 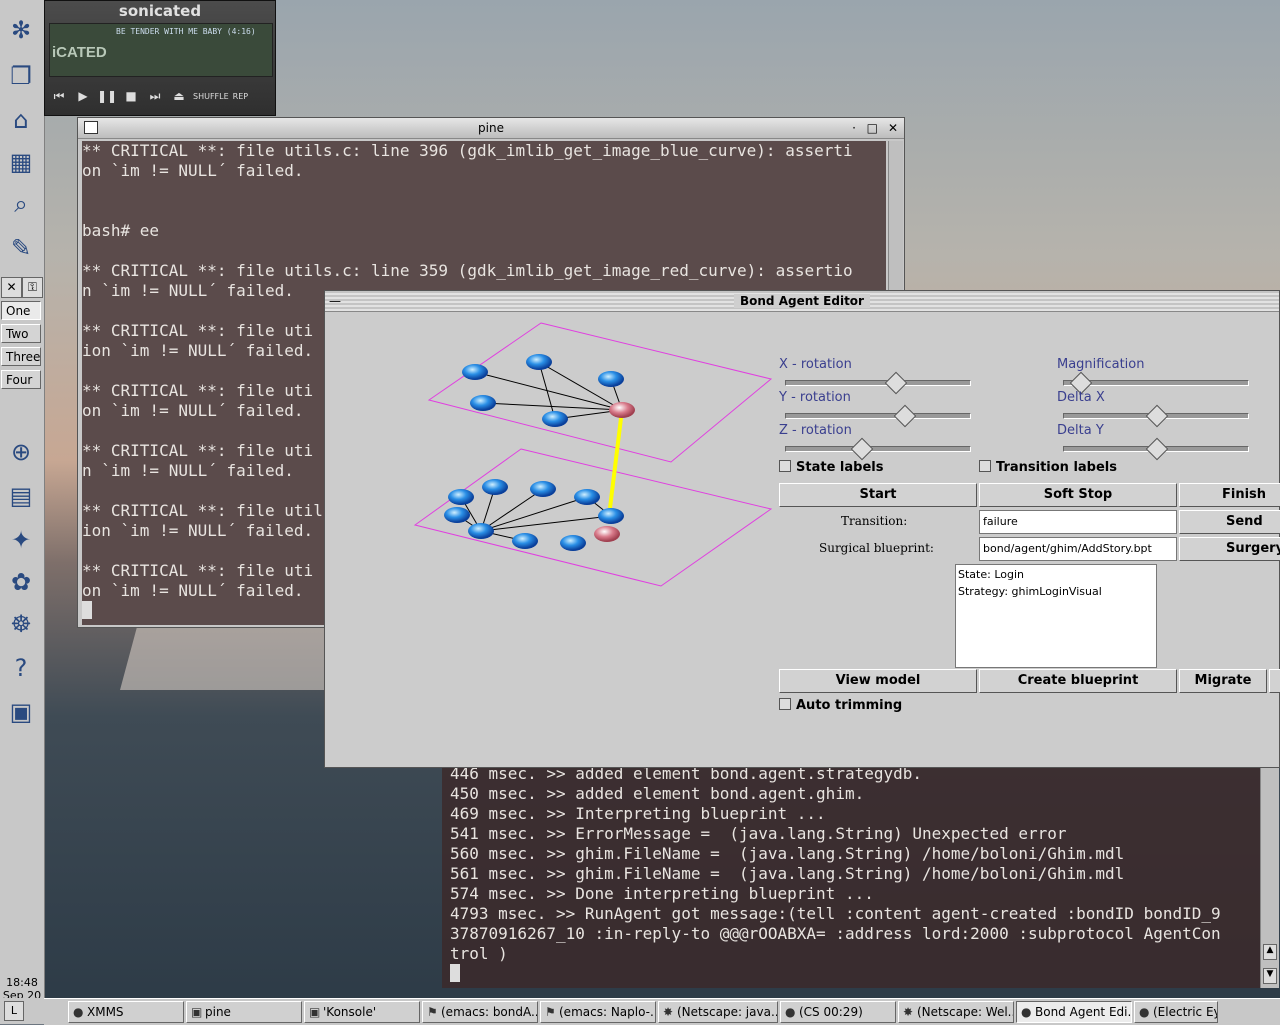 What do you see at coordinates (21, 540) in the screenshot?
I see `gimp-icon: ✦` at bounding box center [21, 540].